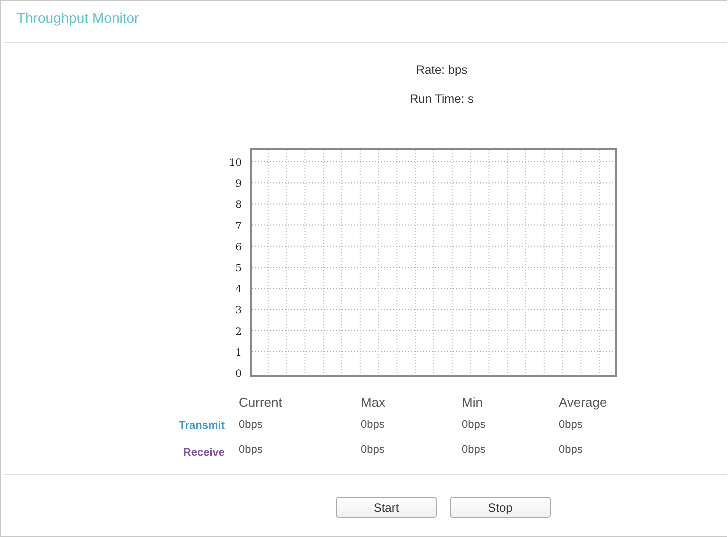 This screenshot has width=728, height=537. What do you see at coordinates (473, 402) in the screenshot?
I see `column-header: Min` at bounding box center [473, 402].